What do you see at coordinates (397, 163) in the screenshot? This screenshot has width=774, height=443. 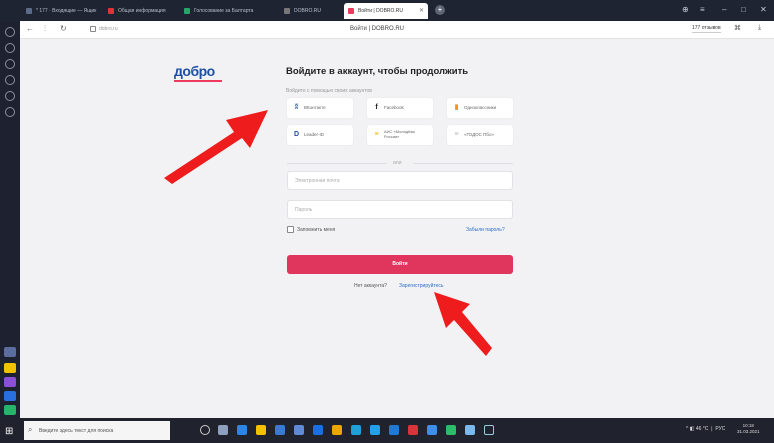 I see `or-label: или` at bounding box center [397, 163].